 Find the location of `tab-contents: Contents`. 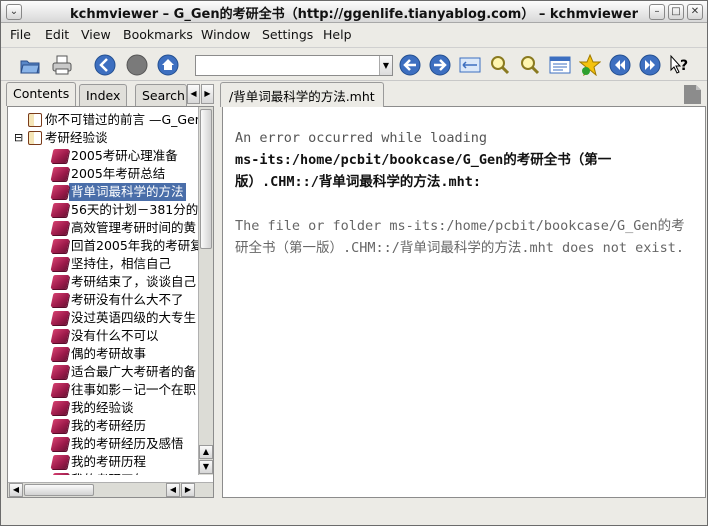

tab-contents: Contents is located at coordinates (41, 94).